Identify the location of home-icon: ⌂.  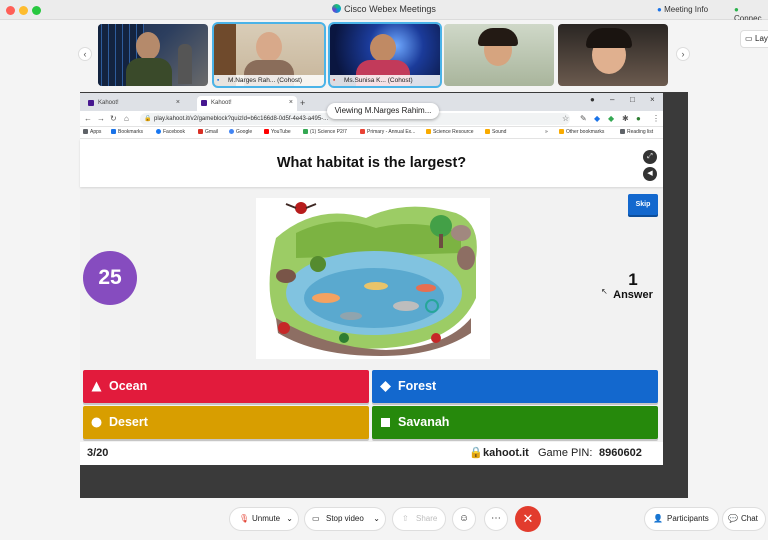
(126, 118).